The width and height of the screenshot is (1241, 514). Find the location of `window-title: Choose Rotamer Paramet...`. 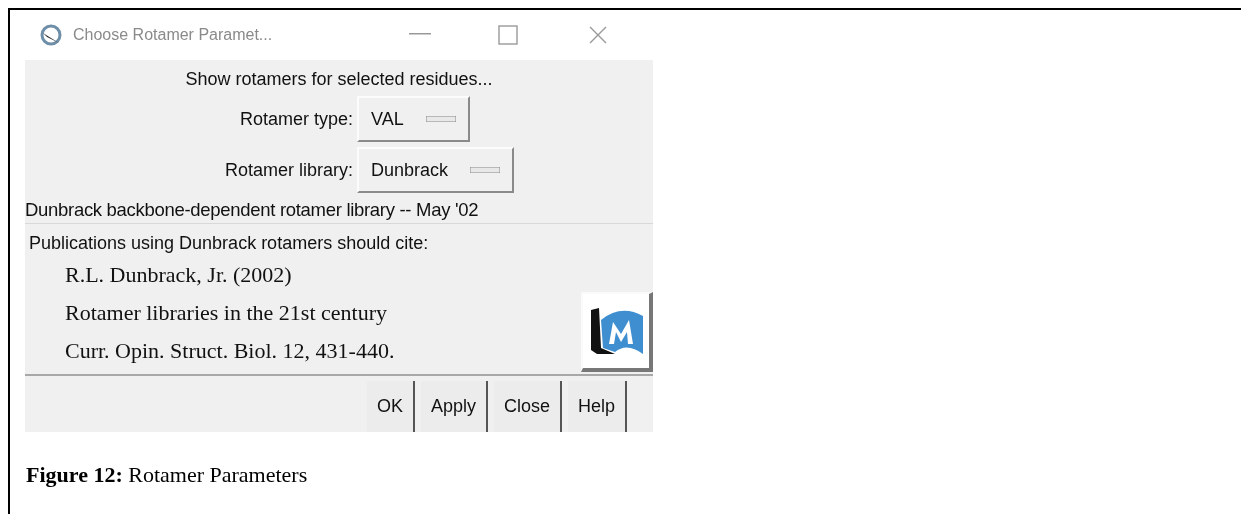

window-title: Choose Rotamer Paramet... is located at coordinates (173, 35).